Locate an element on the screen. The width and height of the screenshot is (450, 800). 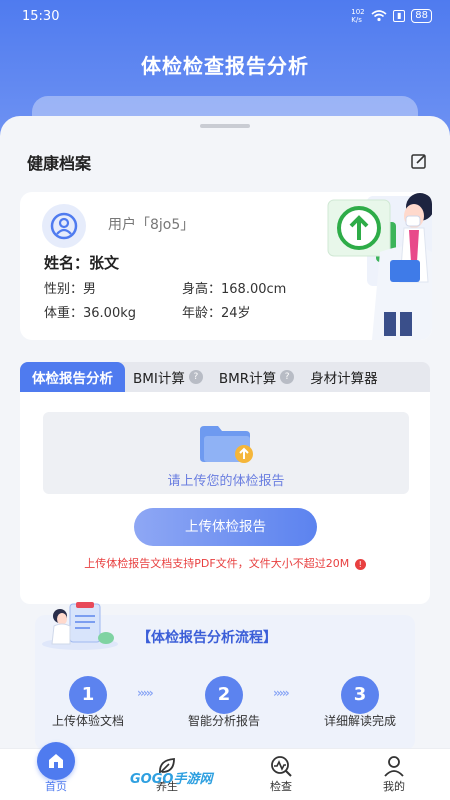
name-field: 姓名：张文 is located at coordinates (82, 263).